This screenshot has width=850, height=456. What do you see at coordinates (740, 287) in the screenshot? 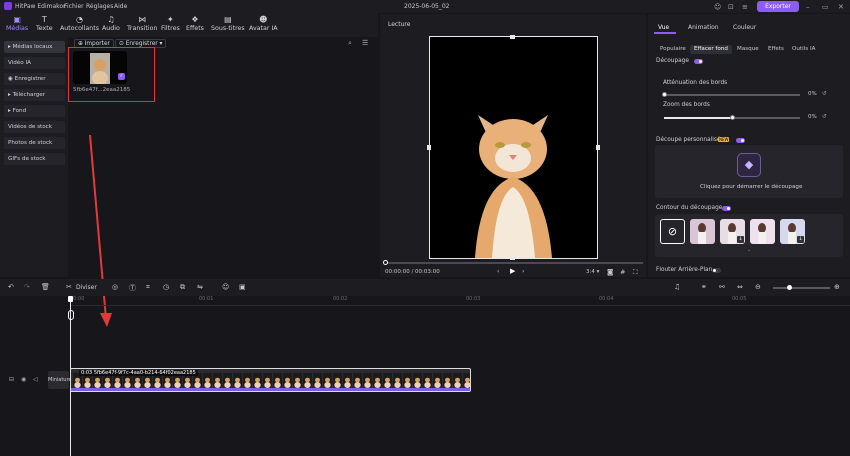
I see `fit-icon: ⇔` at bounding box center [740, 287].